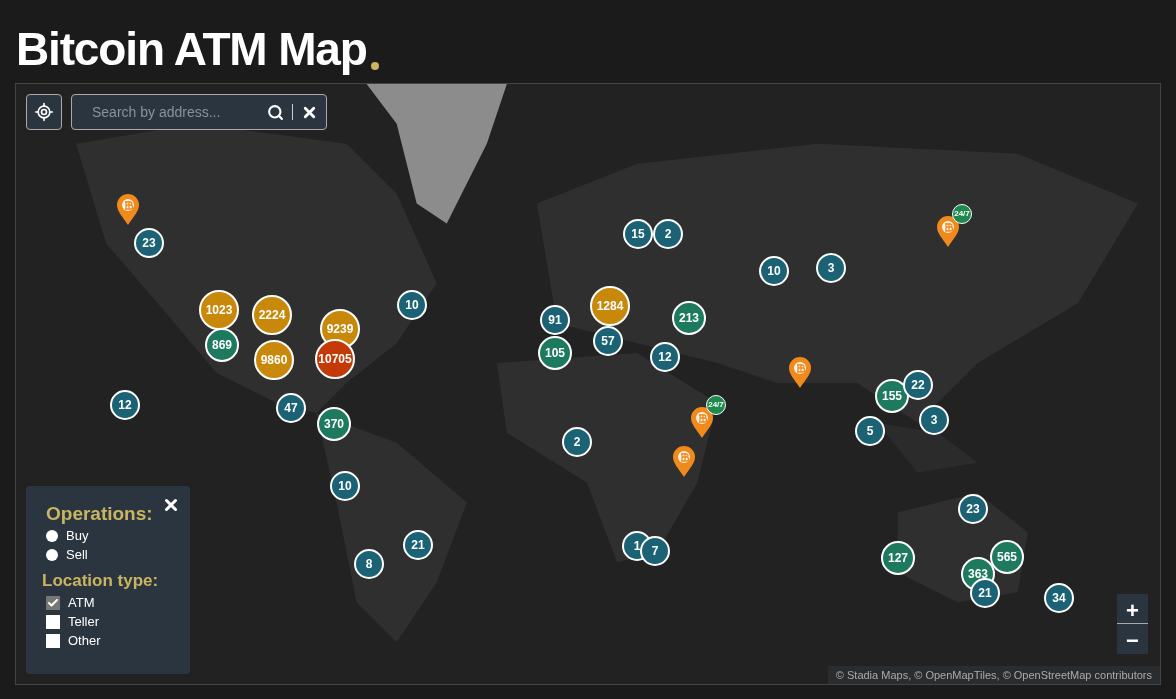  What do you see at coordinates (77, 535) in the screenshot?
I see `radio-label: Buy` at bounding box center [77, 535].